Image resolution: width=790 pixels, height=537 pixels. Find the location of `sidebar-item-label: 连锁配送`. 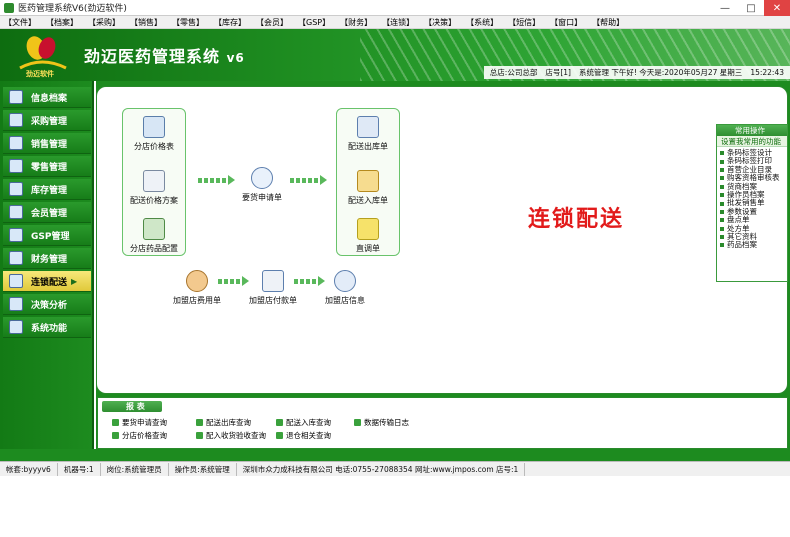

sidebar-item-label: 连锁配送 is located at coordinates (49, 282).